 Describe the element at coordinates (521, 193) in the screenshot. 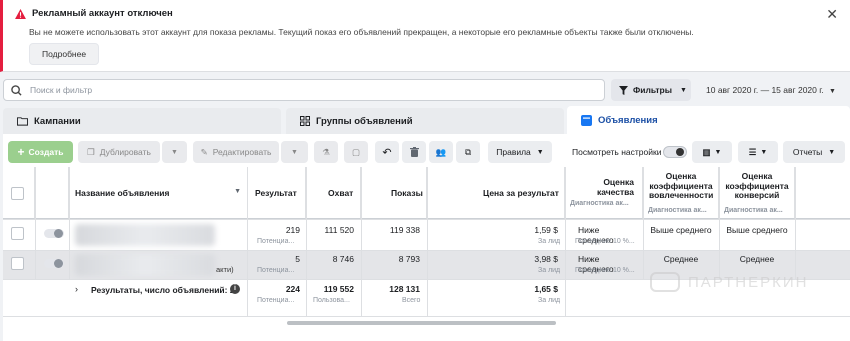

I see `header-cost-label: Цена за результат` at that location.